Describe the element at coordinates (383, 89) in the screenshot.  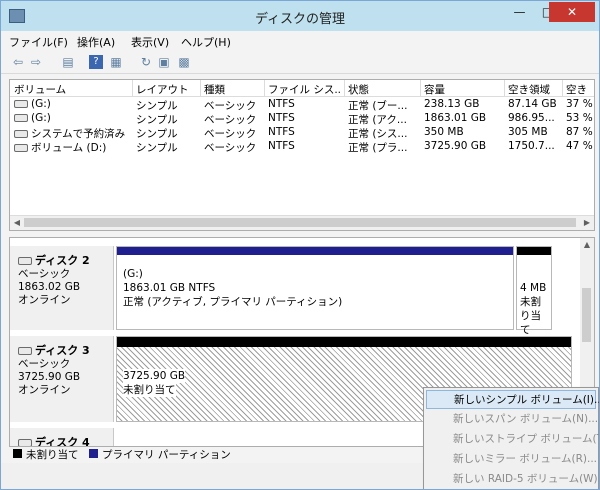
I see `column-status: 状態` at that location.